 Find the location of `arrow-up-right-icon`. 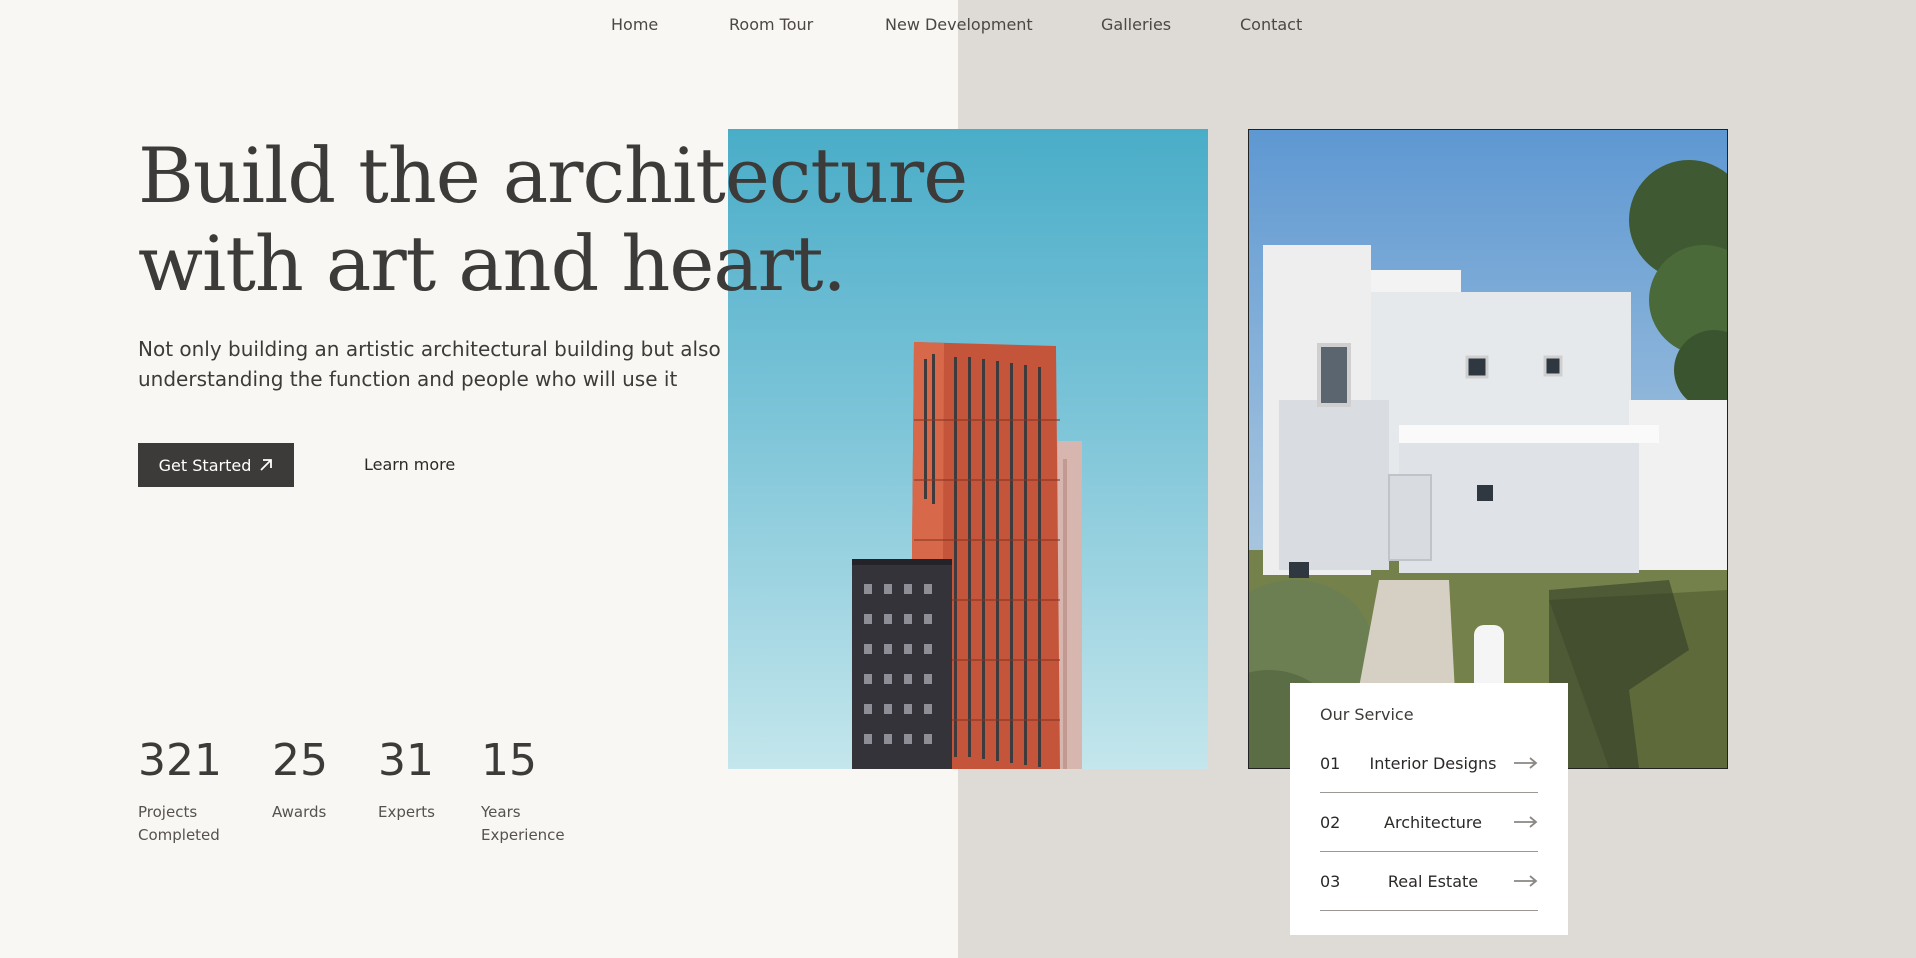

arrow-up-right-icon is located at coordinates (266, 465).